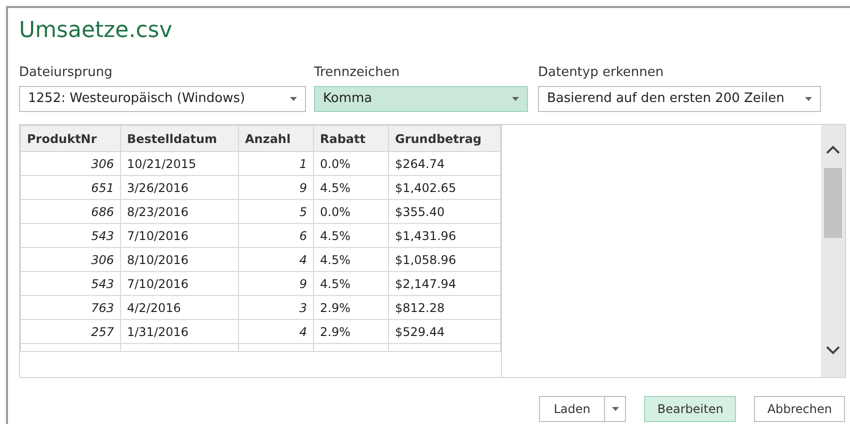 The width and height of the screenshot is (850, 424). I want to click on scrollbar, so click(833, 251).